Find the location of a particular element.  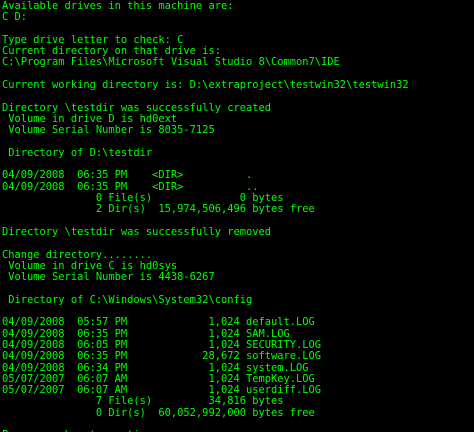

console-line: 04/09/2008 06:34 PM 1,024 system.LOG is located at coordinates (155, 368).